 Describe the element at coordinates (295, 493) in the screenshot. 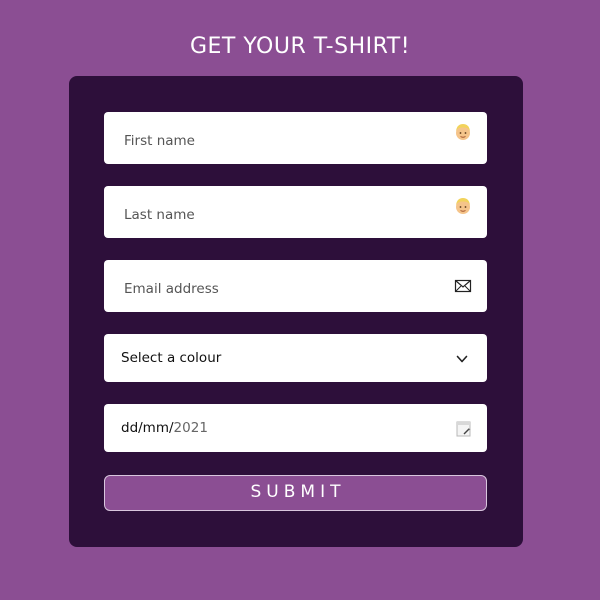

I see `submit-button: SUBMIT` at that location.